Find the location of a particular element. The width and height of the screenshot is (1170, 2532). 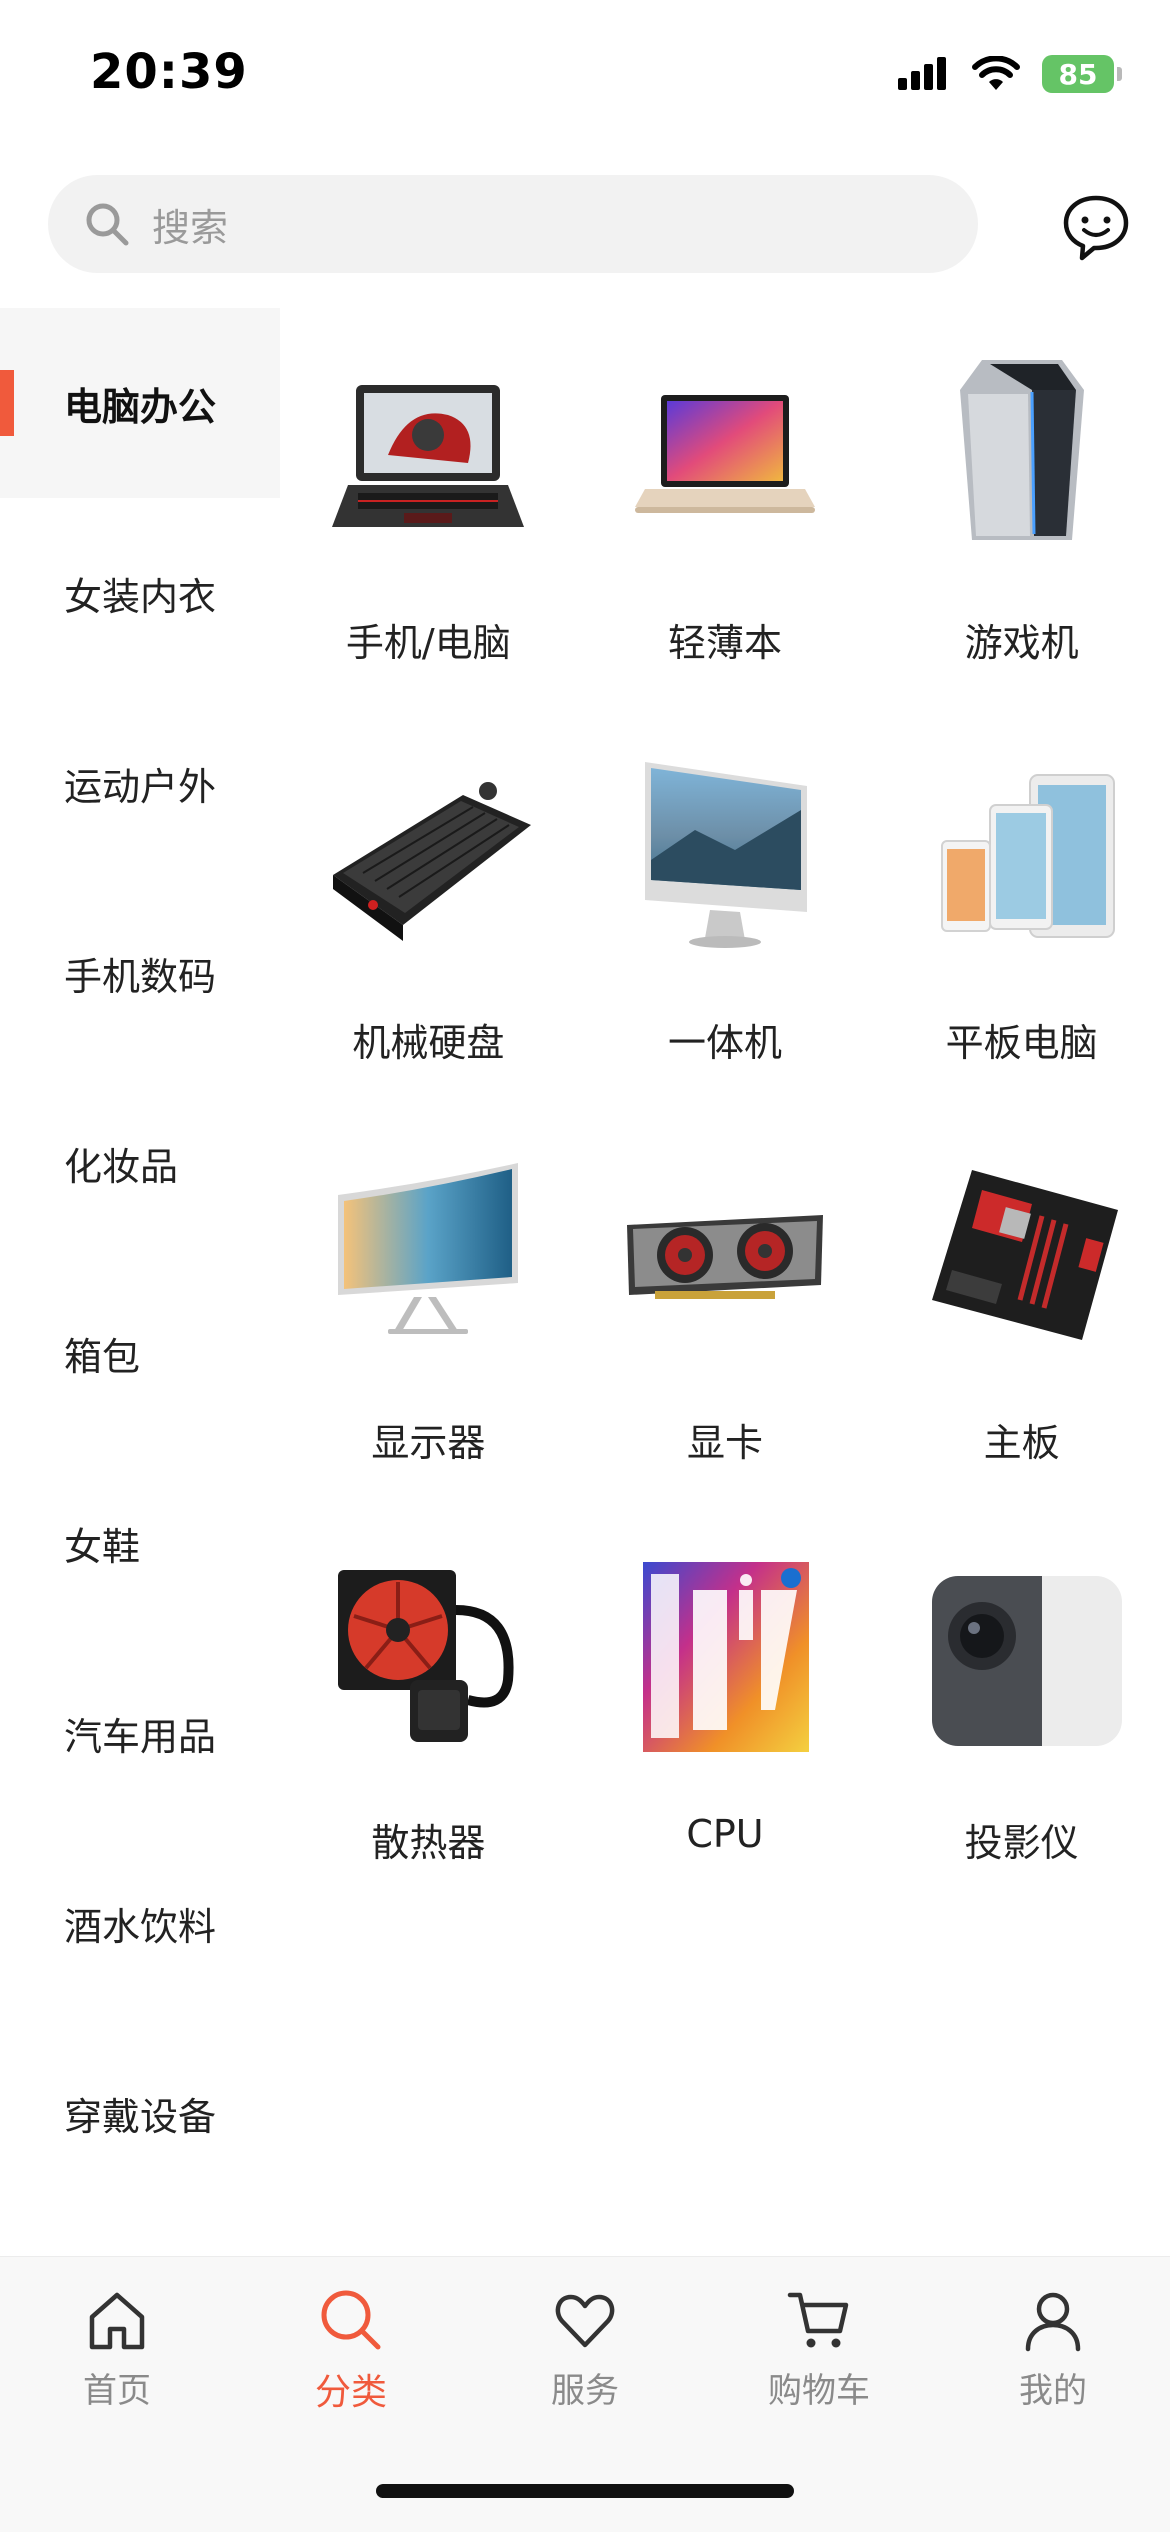

category-item-drinks: 酒水饮料 is located at coordinates (140, 1923).